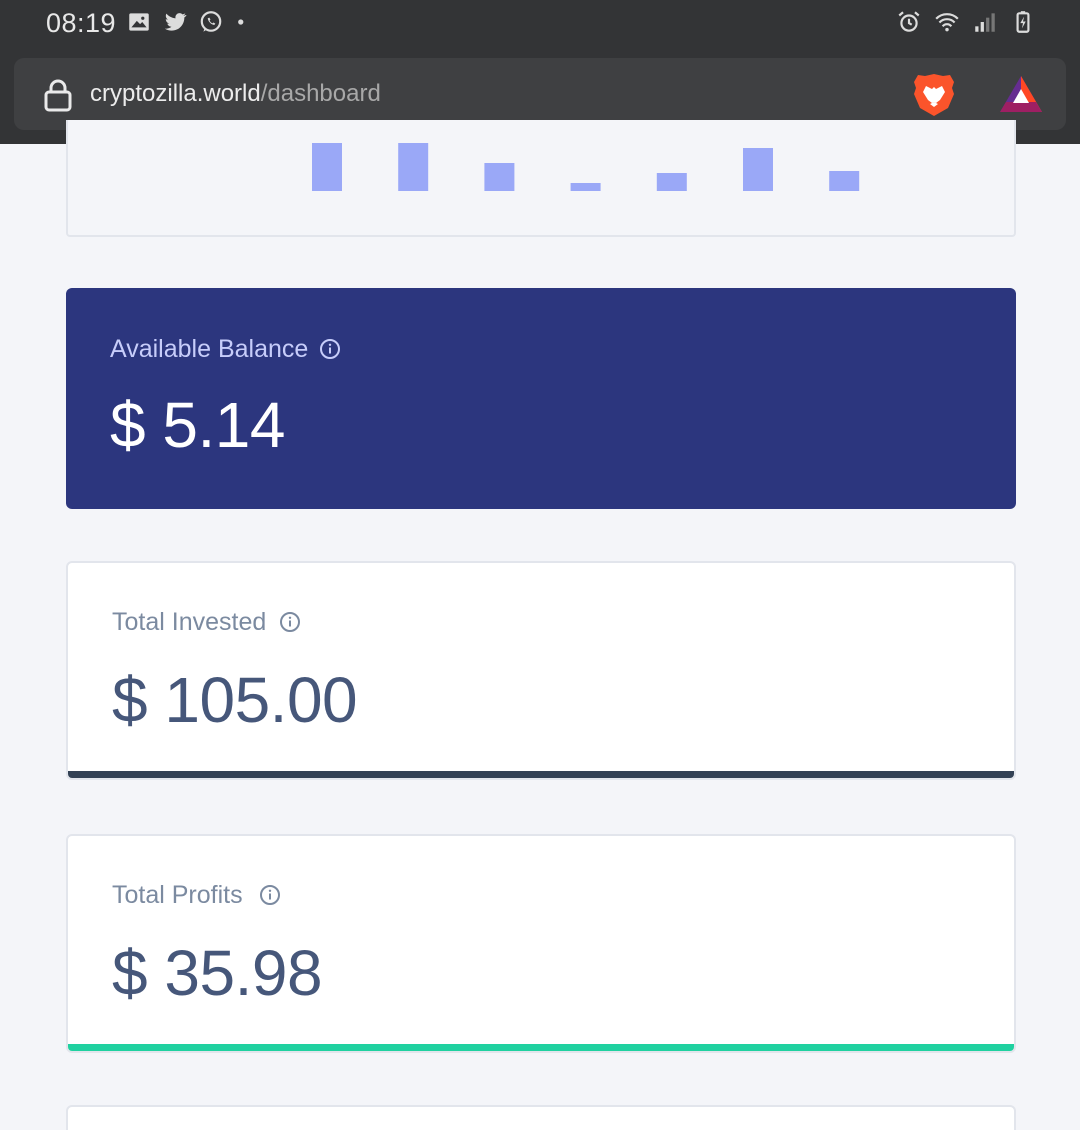 This screenshot has width=1080, height=1130. I want to click on total-profits-accent-bar, so click(541, 1047).